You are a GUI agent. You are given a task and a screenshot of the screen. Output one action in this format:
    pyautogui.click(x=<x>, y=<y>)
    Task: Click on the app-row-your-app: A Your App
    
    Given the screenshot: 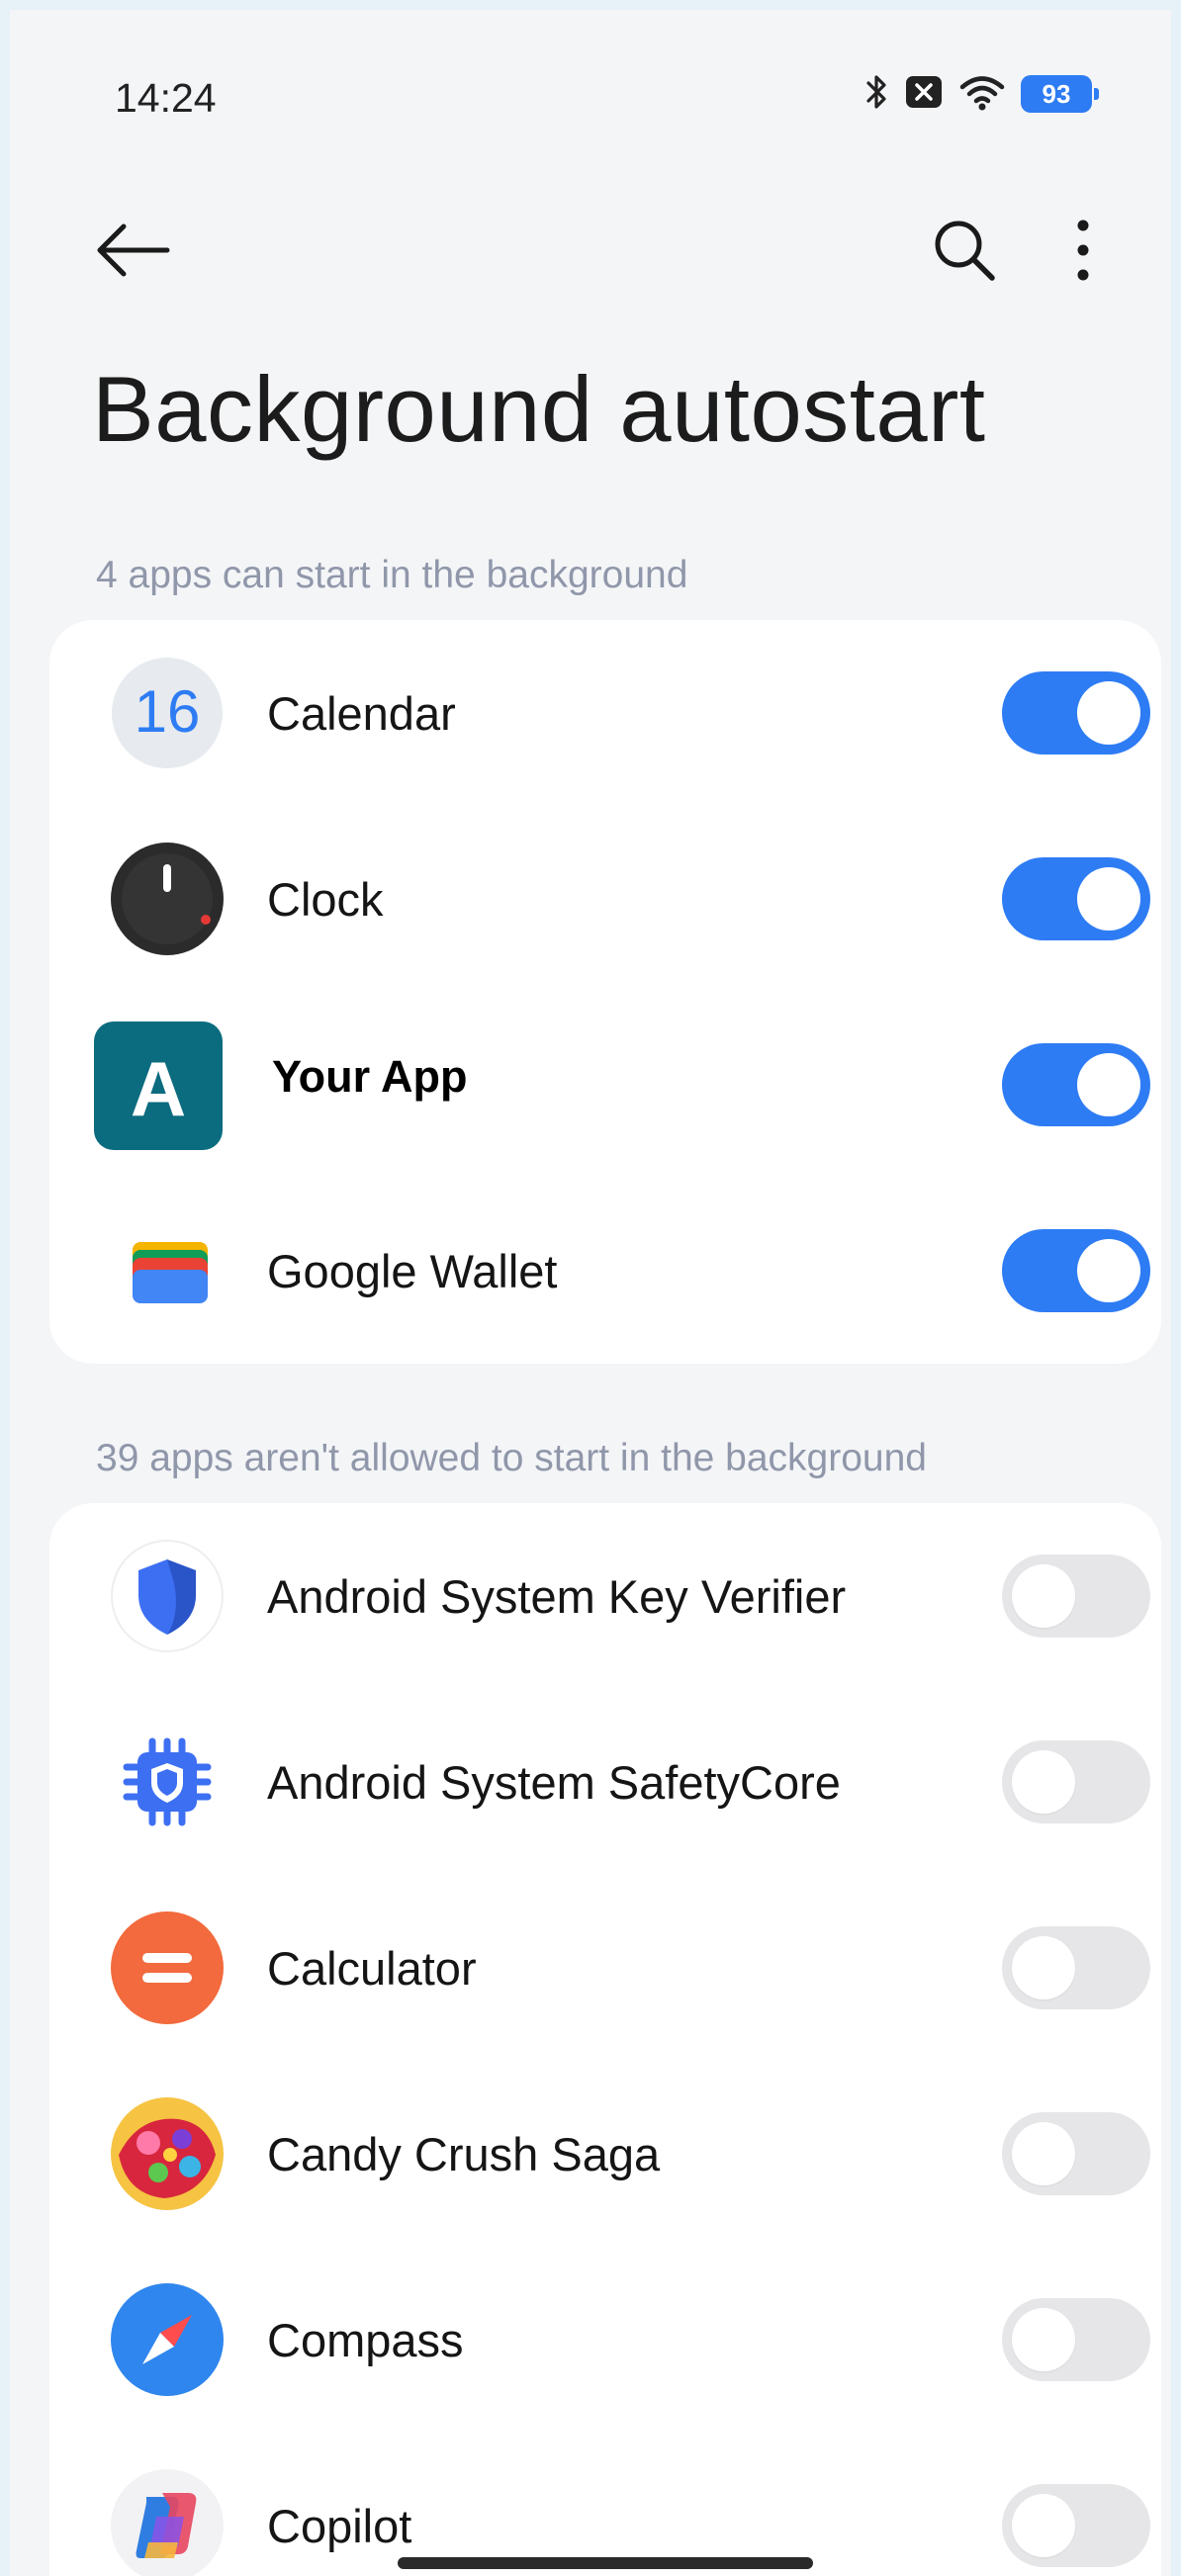 What is the action you would take?
    pyautogui.click(x=605, y=1085)
    